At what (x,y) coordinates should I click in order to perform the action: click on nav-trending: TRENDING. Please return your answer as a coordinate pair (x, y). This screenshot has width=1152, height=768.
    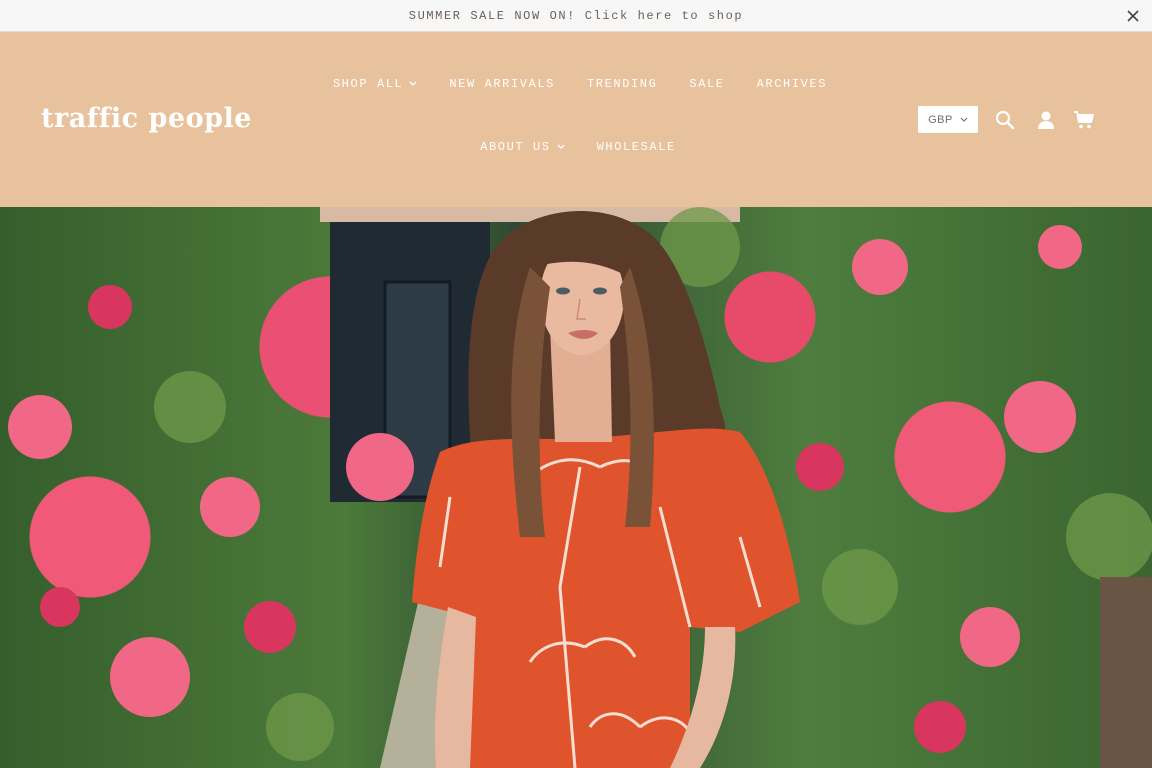
    Looking at the image, I should click on (622, 84).